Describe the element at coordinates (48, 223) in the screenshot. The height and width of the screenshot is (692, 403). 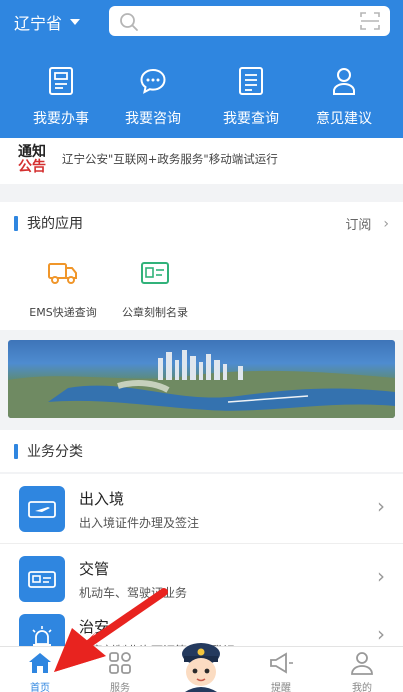
I see `section-title: 我的应用` at that location.